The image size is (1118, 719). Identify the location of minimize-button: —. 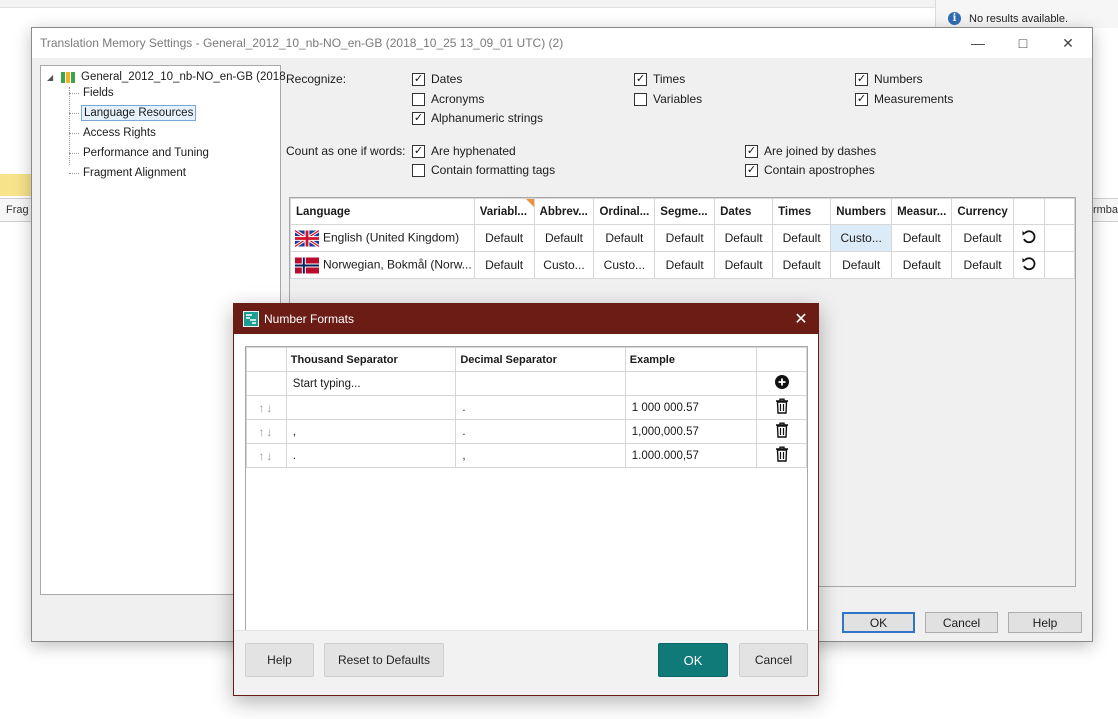
(978, 43).